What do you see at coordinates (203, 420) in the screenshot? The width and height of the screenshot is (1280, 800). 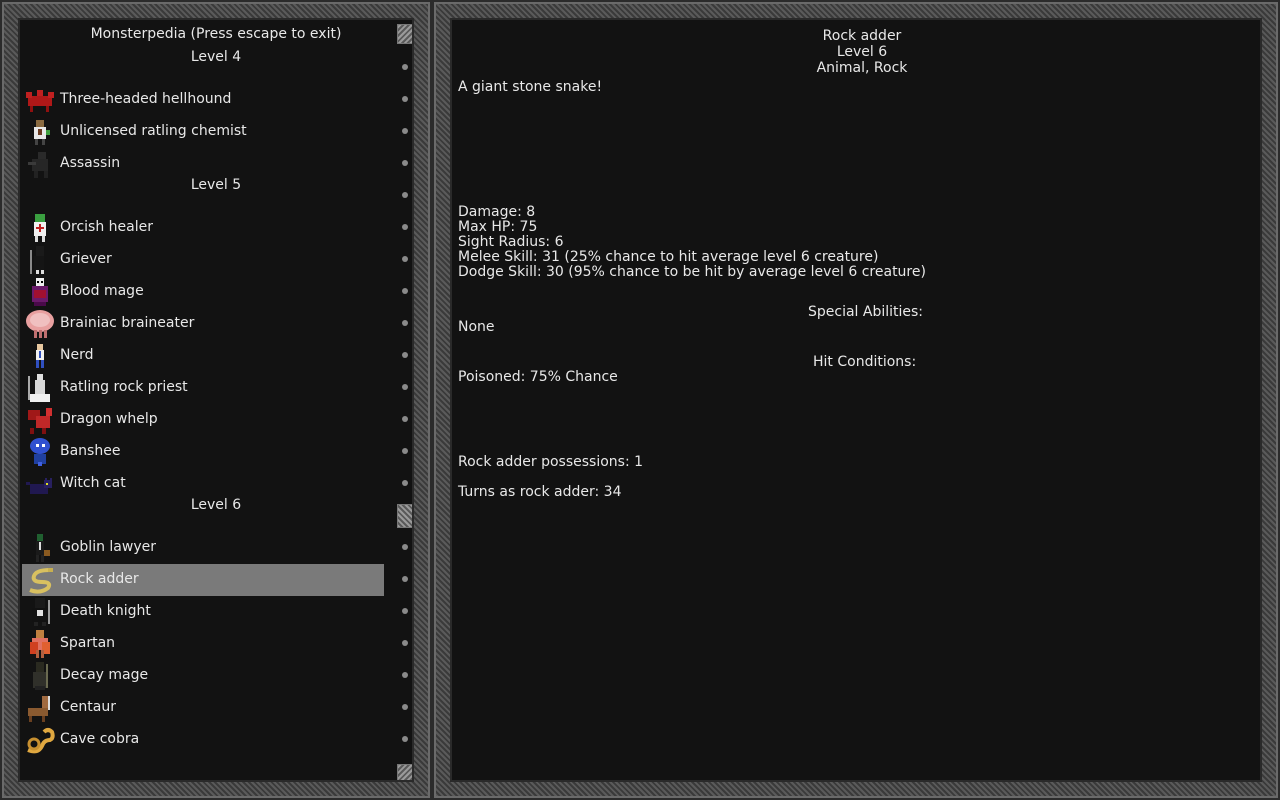 I see `monster-row-dragon-whelp: Dragon whelp` at bounding box center [203, 420].